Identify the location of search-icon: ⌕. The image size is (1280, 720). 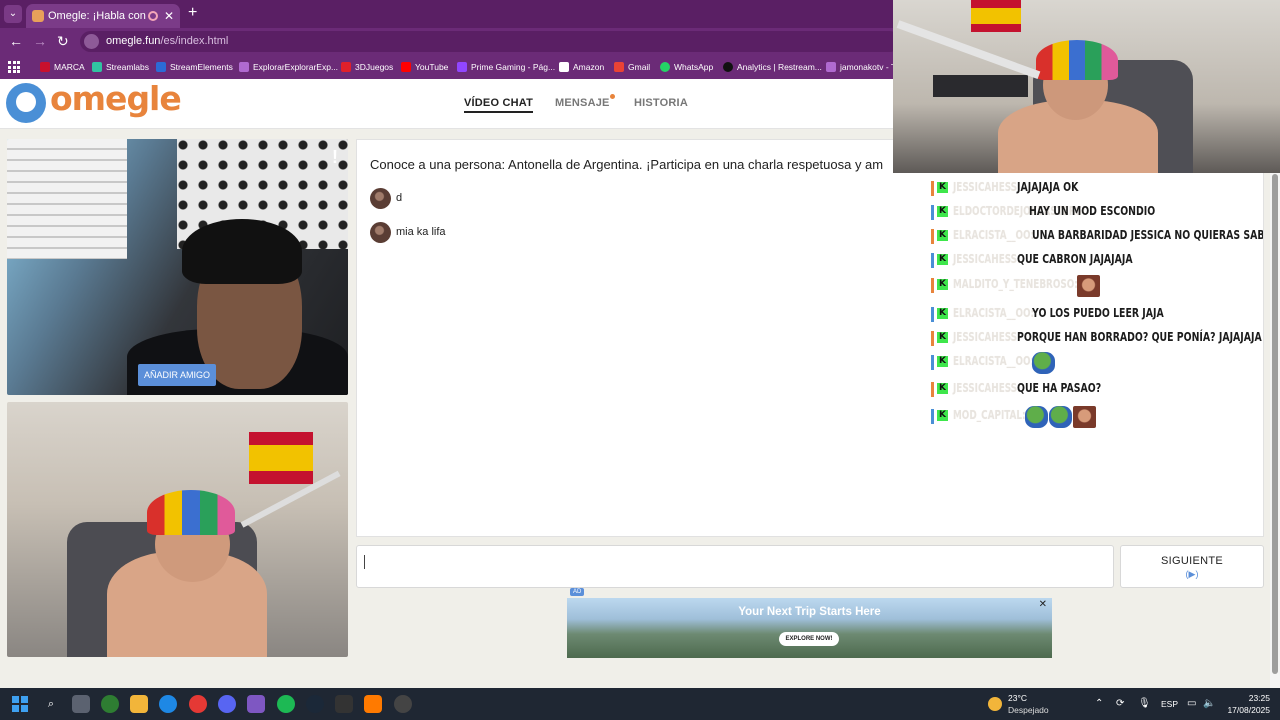
(51, 704).